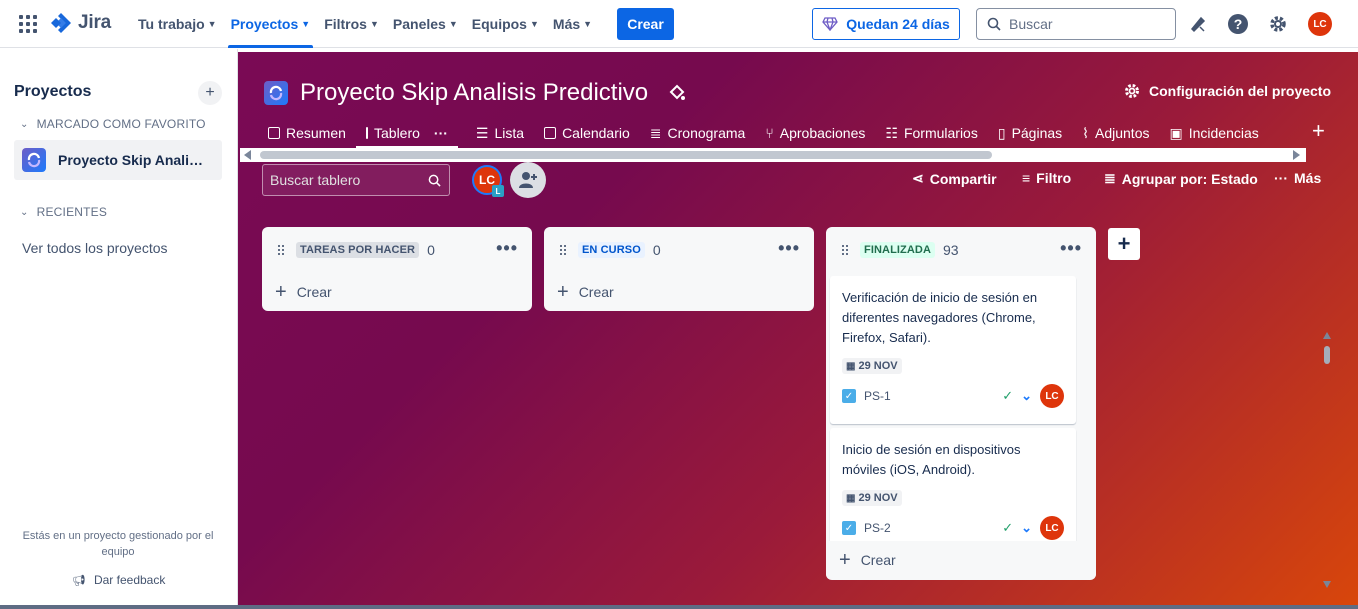  I want to click on column-header: TAREAS POR HACER 0 •••, so click(397, 250).